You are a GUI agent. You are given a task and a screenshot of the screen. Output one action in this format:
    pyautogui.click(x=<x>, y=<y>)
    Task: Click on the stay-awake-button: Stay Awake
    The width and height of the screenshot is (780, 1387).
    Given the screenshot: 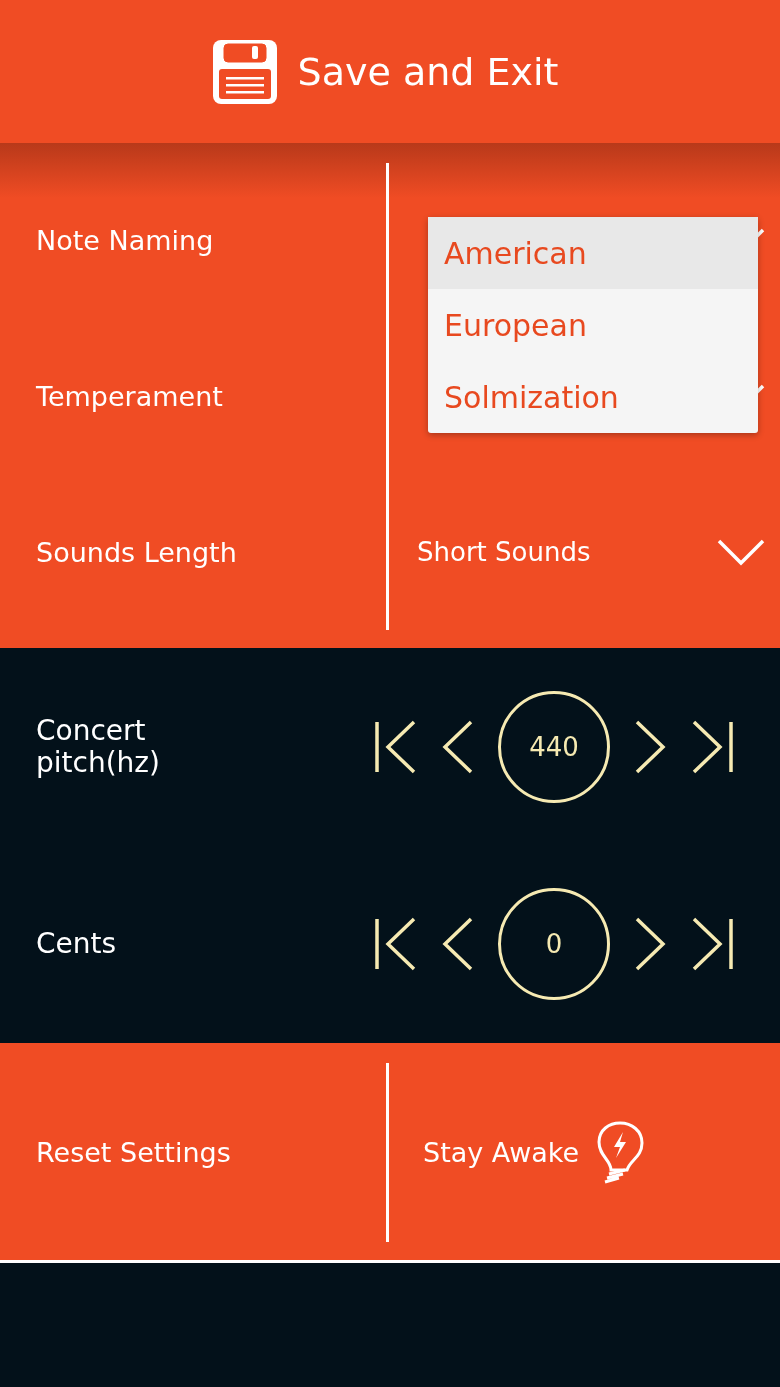 What is the action you would take?
    pyautogui.click(x=536, y=1152)
    